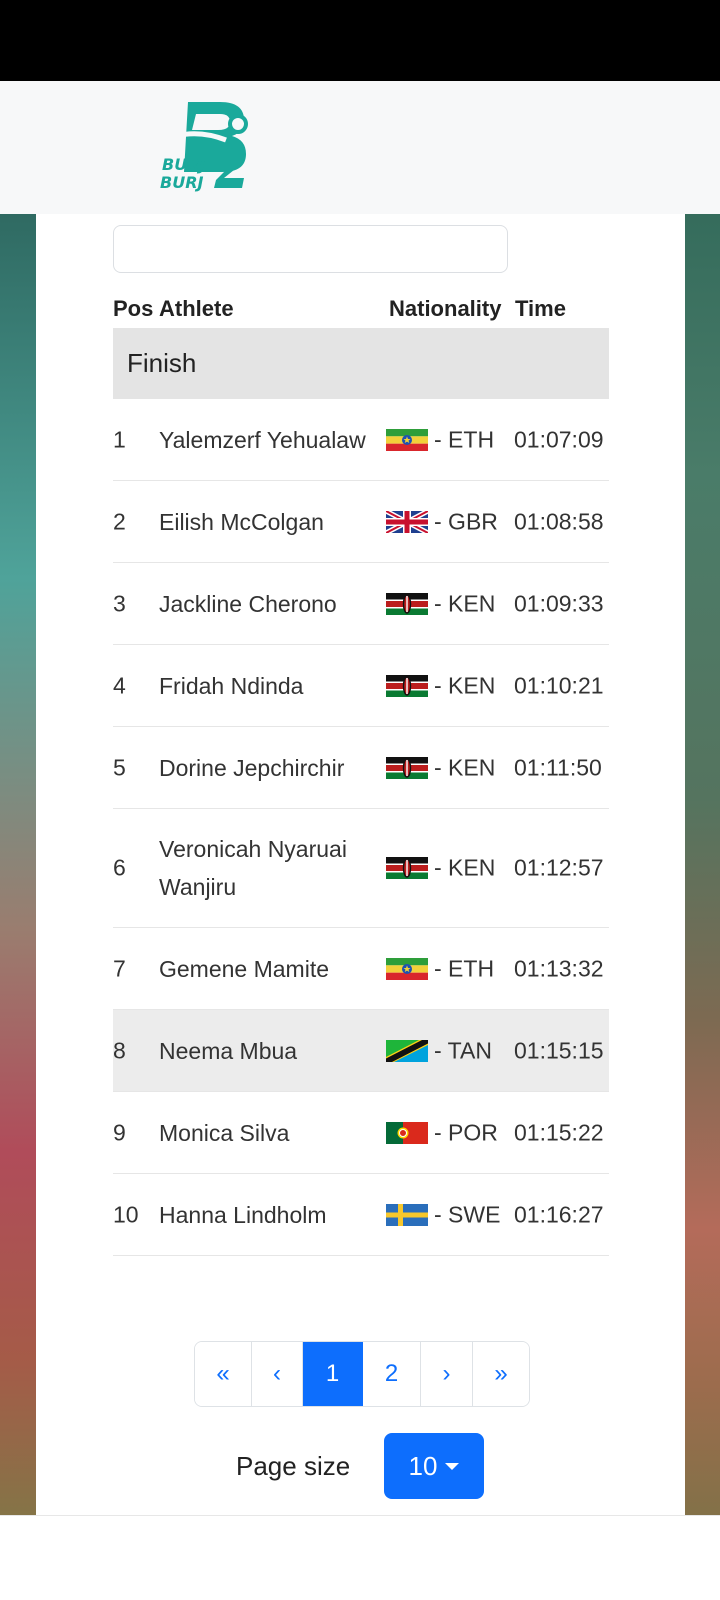 The width and height of the screenshot is (720, 1600). What do you see at coordinates (241, 521) in the screenshot?
I see `row-athlete-name: Eilish McColgan` at bounding box center [241, 521].